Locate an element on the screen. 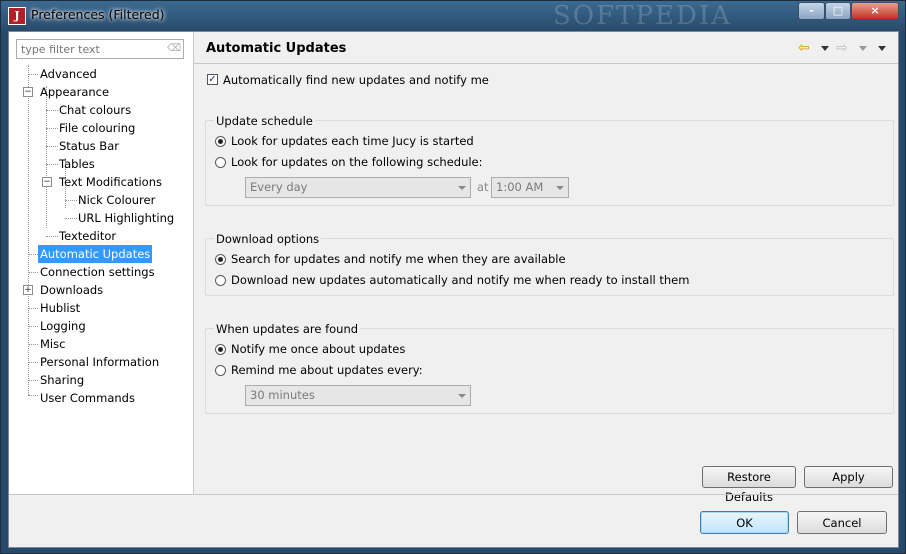 Image resolution: width=906 pixels, height=554 pixels. window-title: Preferences (Filtered) is located at coordinates (98, 14).